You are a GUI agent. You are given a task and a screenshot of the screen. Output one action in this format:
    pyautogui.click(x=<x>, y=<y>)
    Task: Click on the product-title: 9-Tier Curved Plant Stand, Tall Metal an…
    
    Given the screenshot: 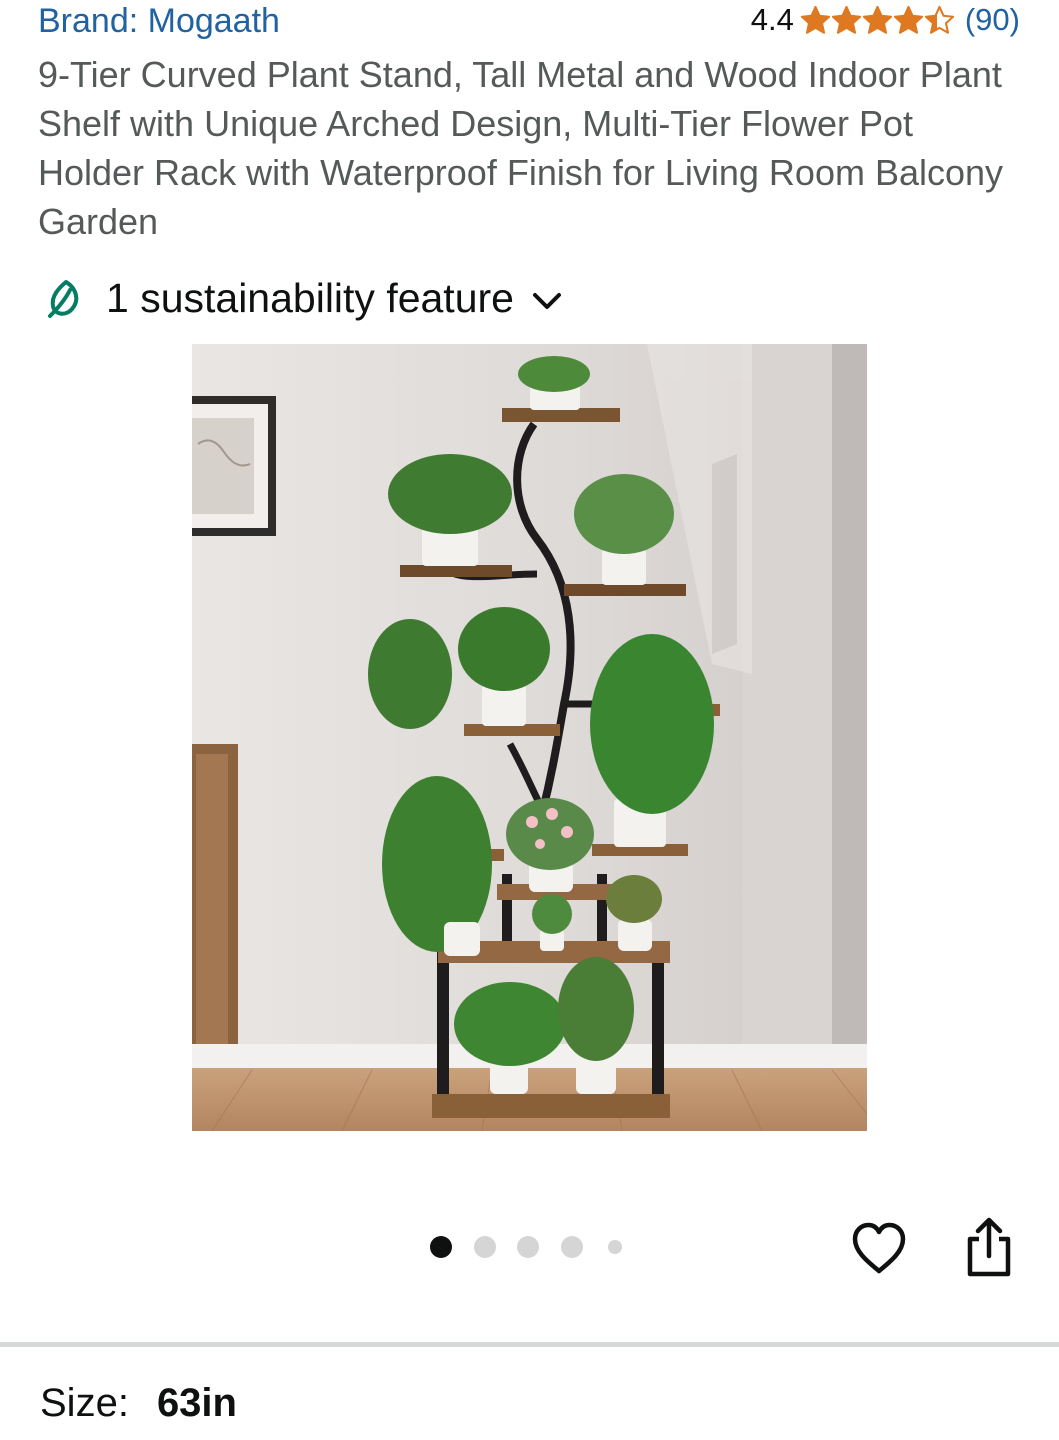 What is the action you would take?
    pyautogui.click(x=521, y=148)
    